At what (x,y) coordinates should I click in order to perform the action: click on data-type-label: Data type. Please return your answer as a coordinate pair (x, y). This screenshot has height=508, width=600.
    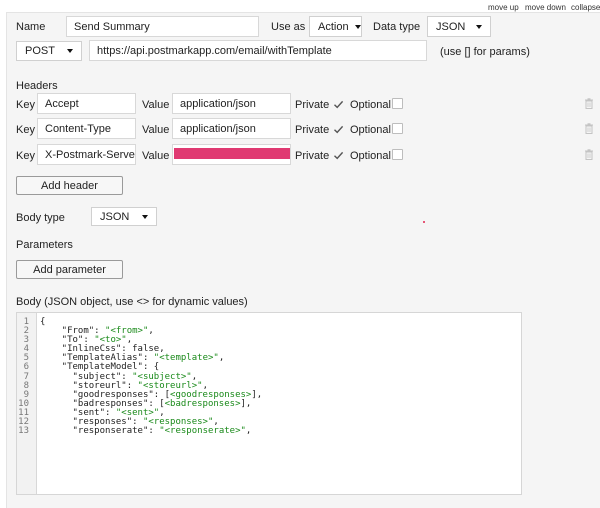
    Looking at the image, I should click on (397, 27).